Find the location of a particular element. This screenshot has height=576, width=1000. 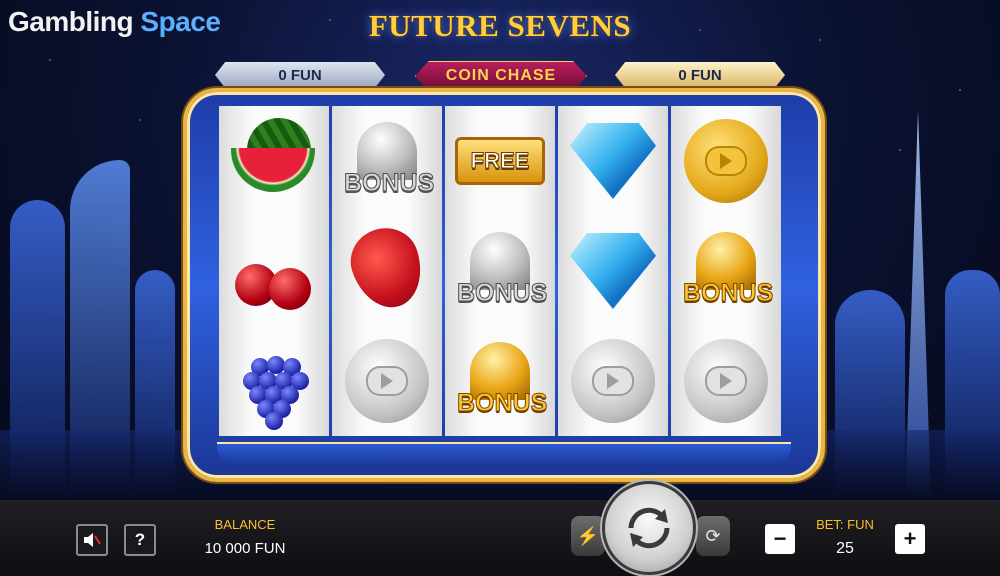

speaker-muted-icon is located at coordinates (92, 540).